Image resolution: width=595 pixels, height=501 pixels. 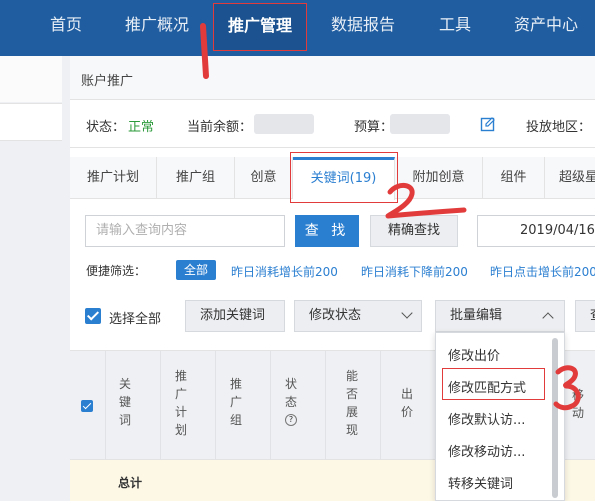 What do you see at coordinates (455, 28) in the screenshot?
I see `nav-tools: 工具` at bounding box center [455, 28].